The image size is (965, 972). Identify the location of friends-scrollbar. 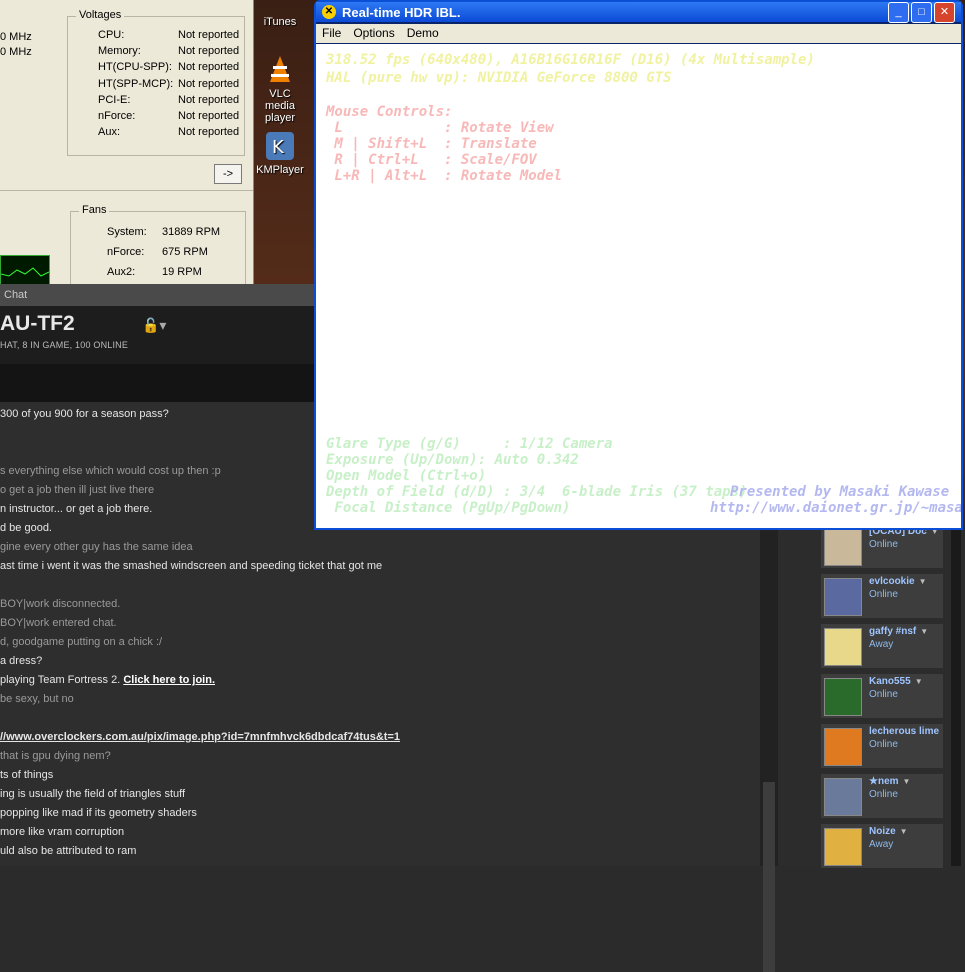
(956, 696).